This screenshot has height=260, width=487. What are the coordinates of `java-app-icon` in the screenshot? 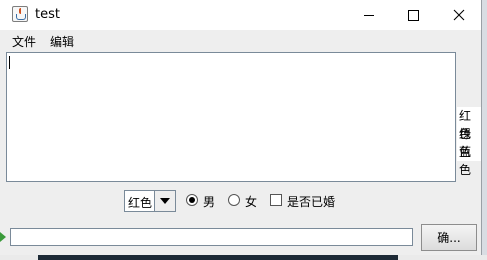 It's located at (20, 14).